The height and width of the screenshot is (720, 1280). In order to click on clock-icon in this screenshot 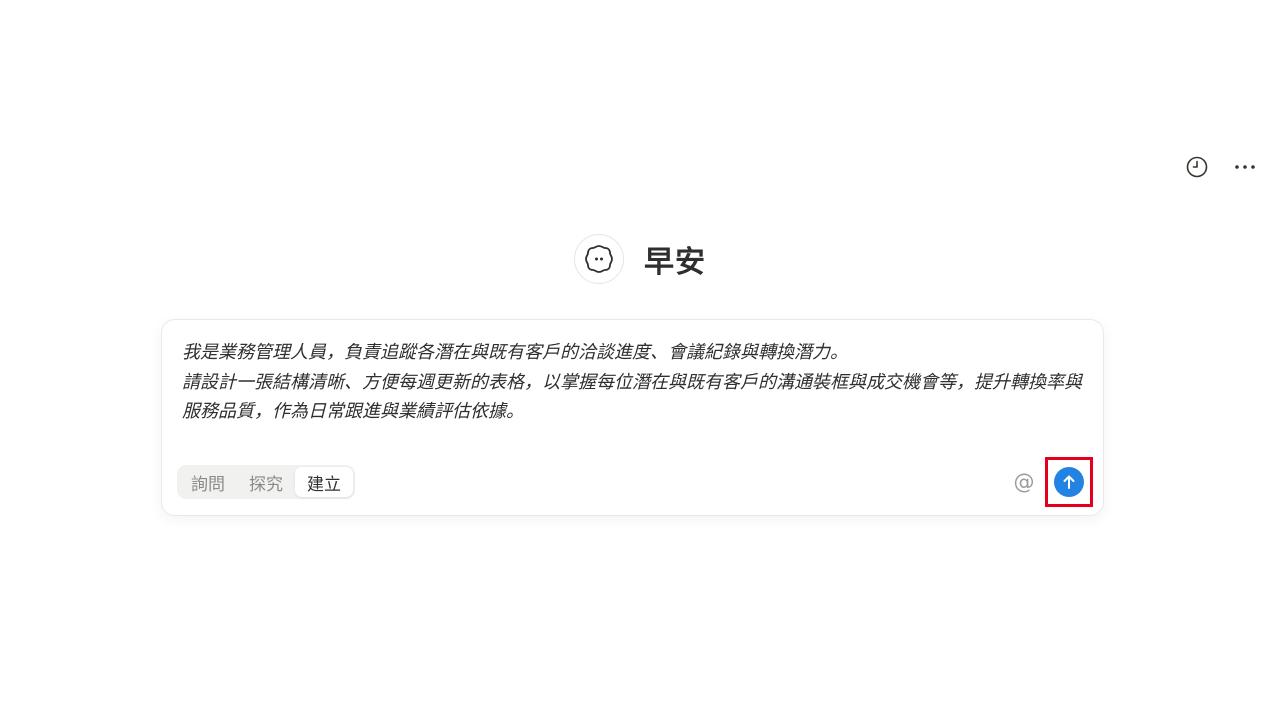, I will do `click(1197, 167)`.